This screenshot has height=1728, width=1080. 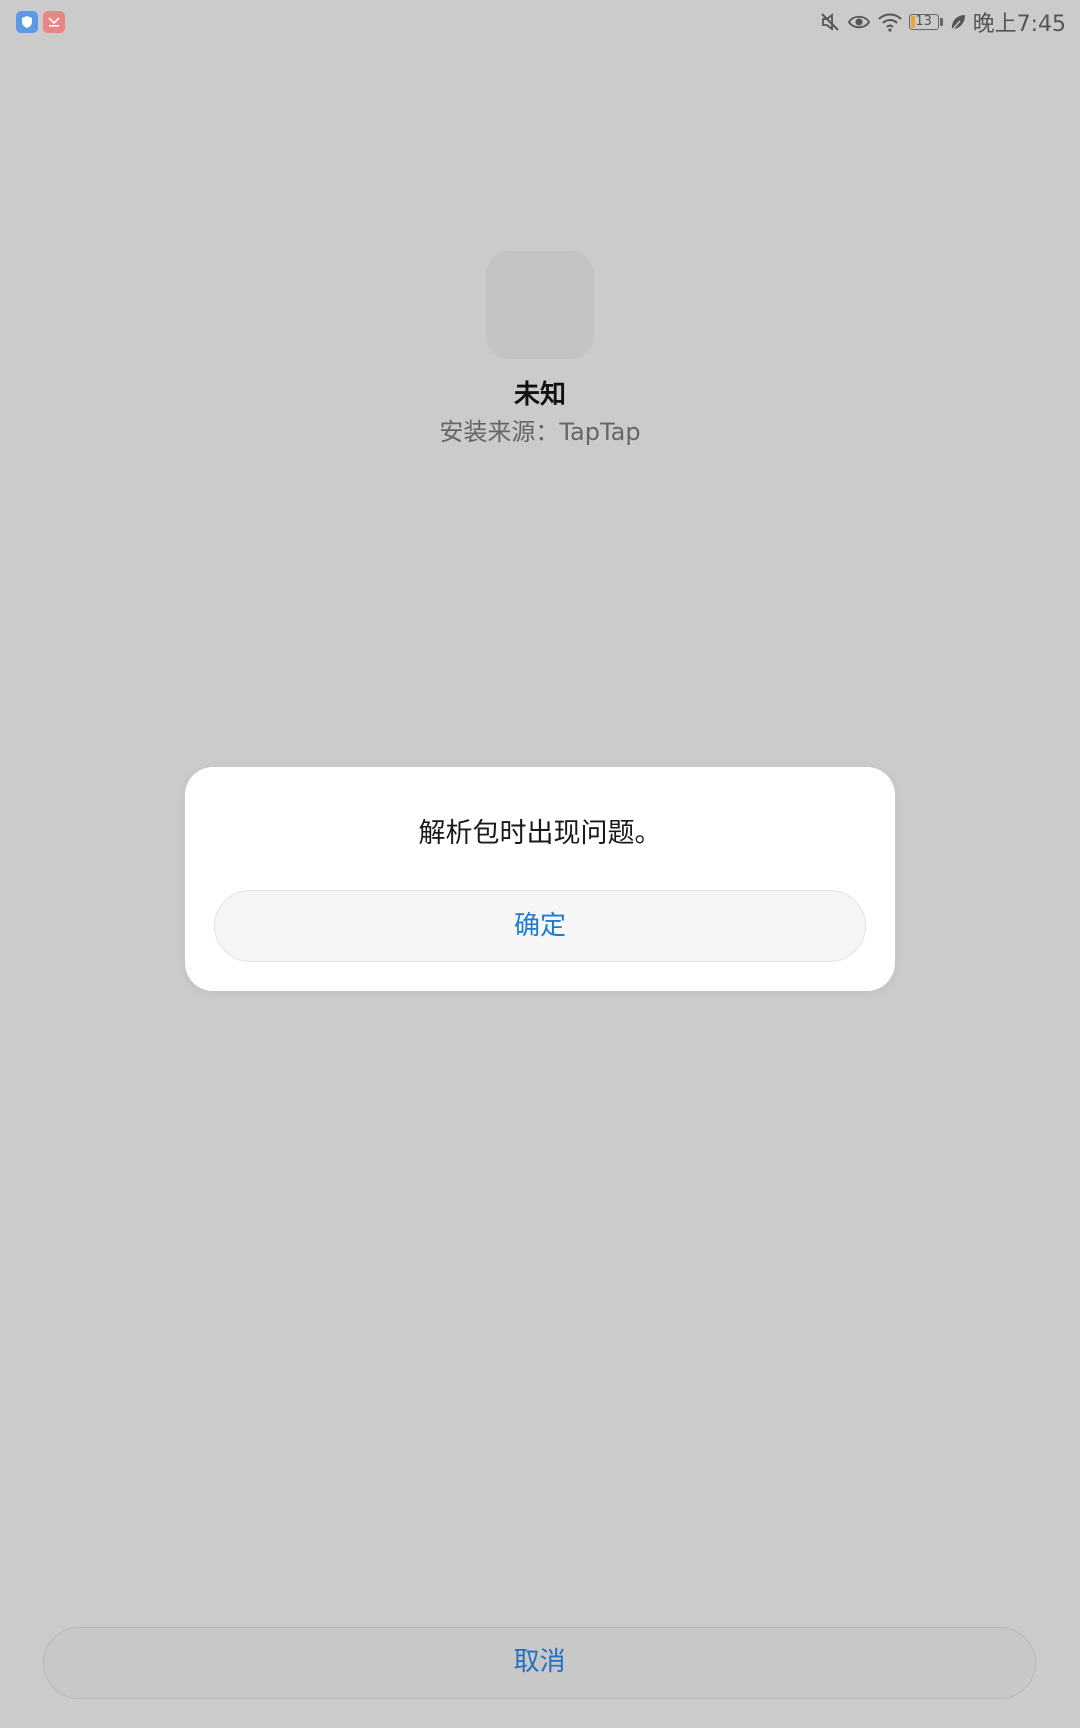 I want to click on eye-icon, so click(x=859, y=22).